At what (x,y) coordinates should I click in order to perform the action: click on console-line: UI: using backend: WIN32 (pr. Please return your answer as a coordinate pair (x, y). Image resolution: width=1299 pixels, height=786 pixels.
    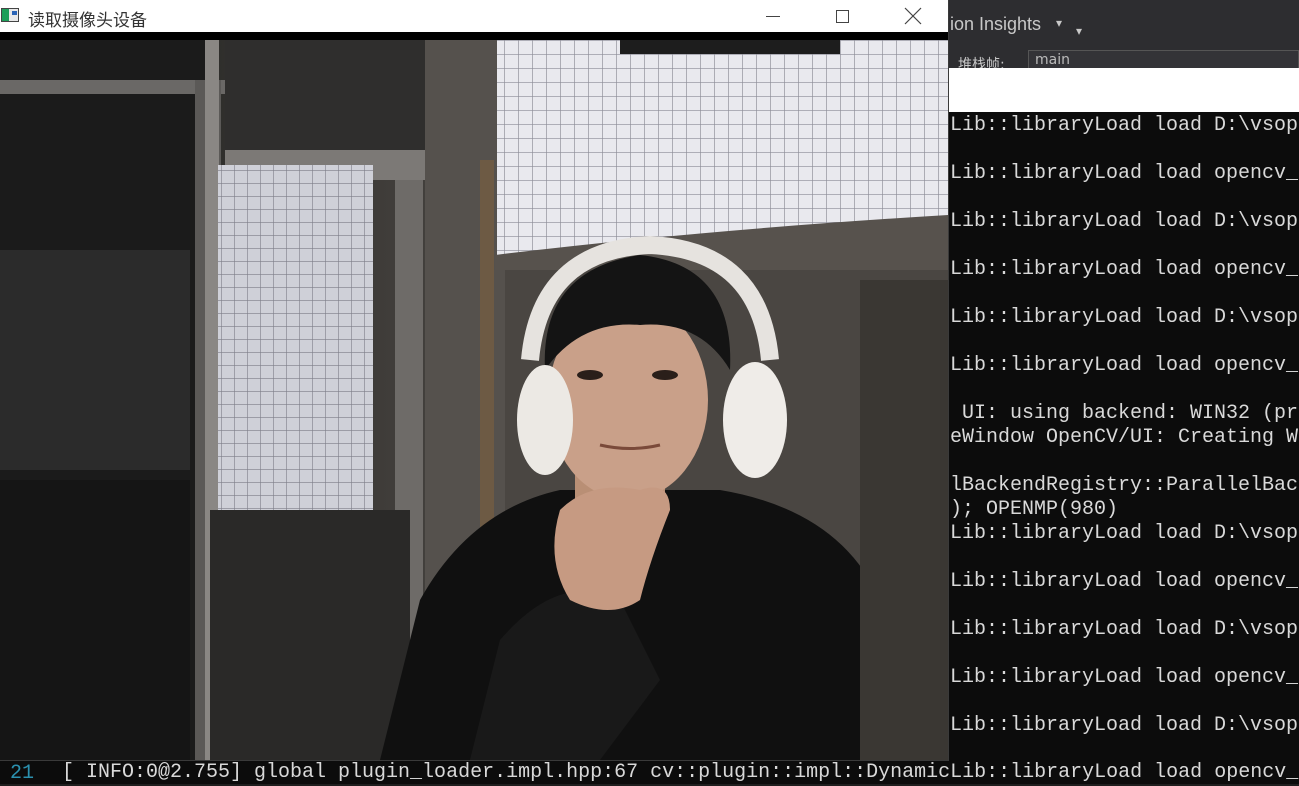
    Looking at the image, I should click on (1124, 413).